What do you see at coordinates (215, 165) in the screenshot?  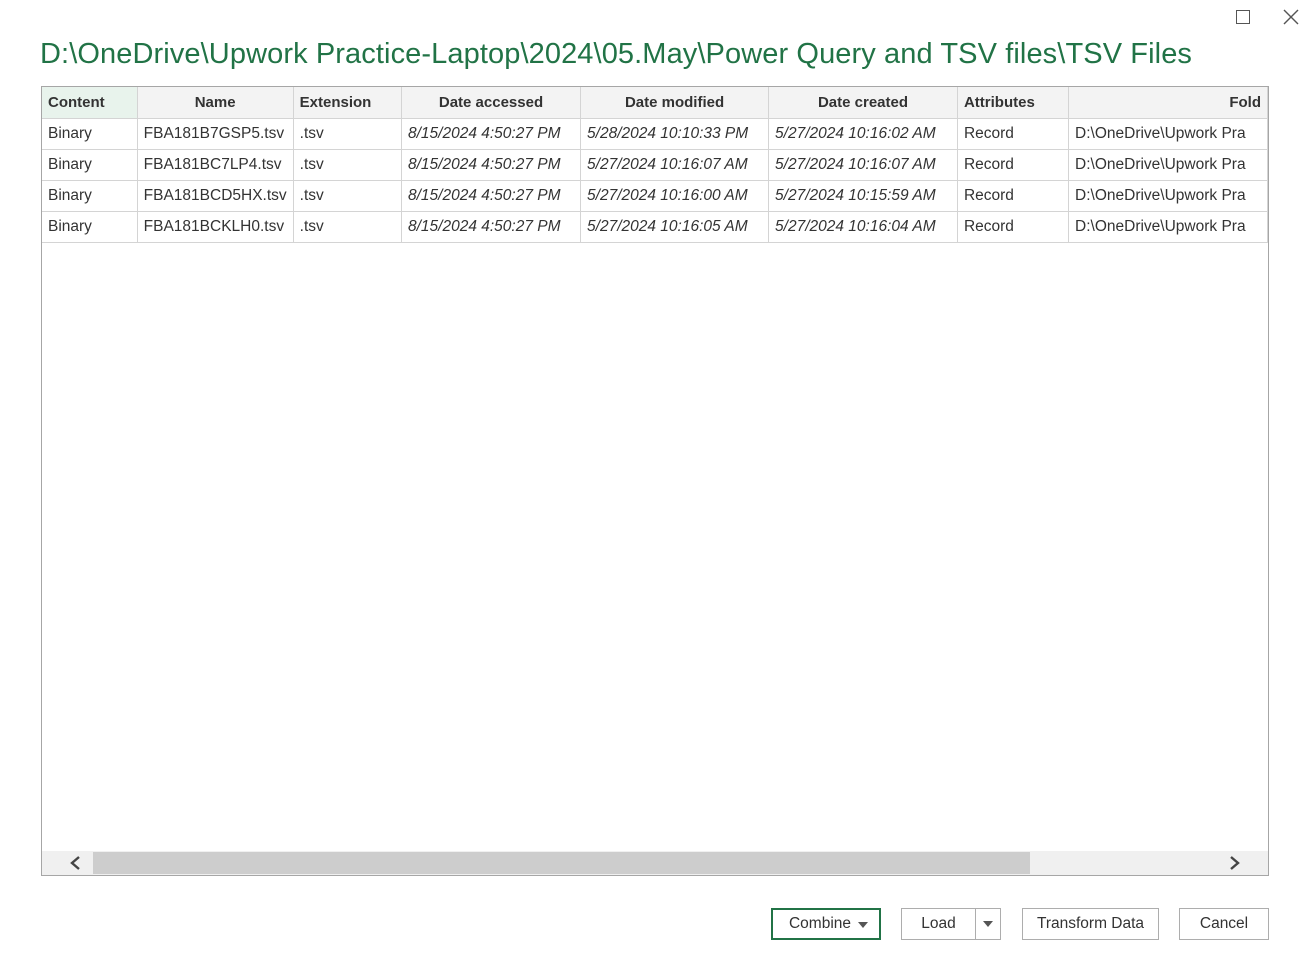 I see `cell-name: FBA181BC7LP4.tsv` at bounding box center [215, 165].